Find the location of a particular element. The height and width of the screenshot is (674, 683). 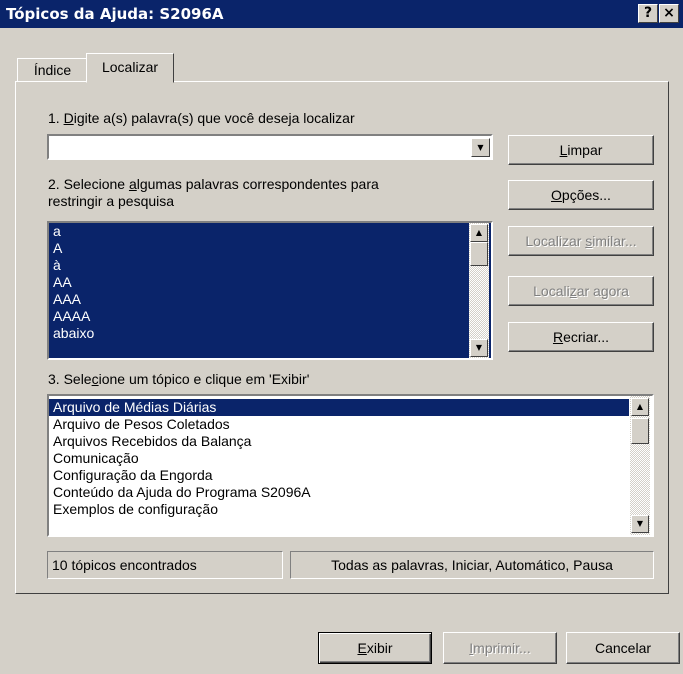

topic-list-item: Exemplos de configuração is located at coordinates (339, 509).